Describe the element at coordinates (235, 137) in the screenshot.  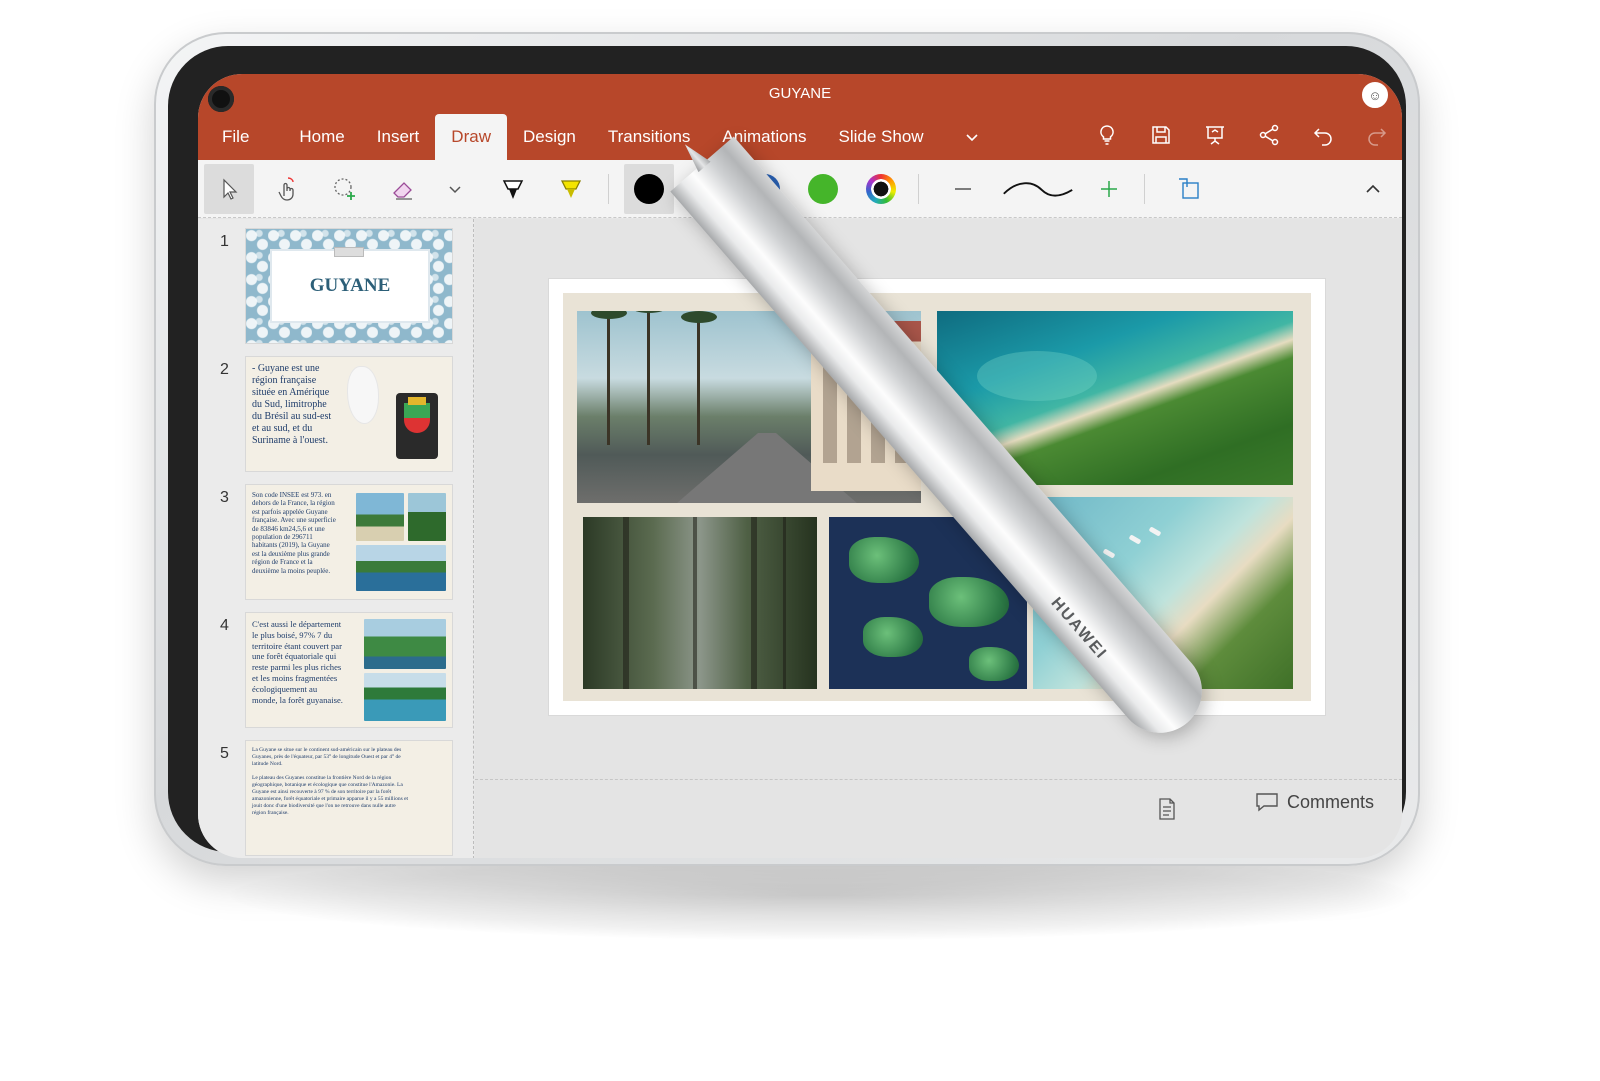
I see `tab-file: File` at that location.